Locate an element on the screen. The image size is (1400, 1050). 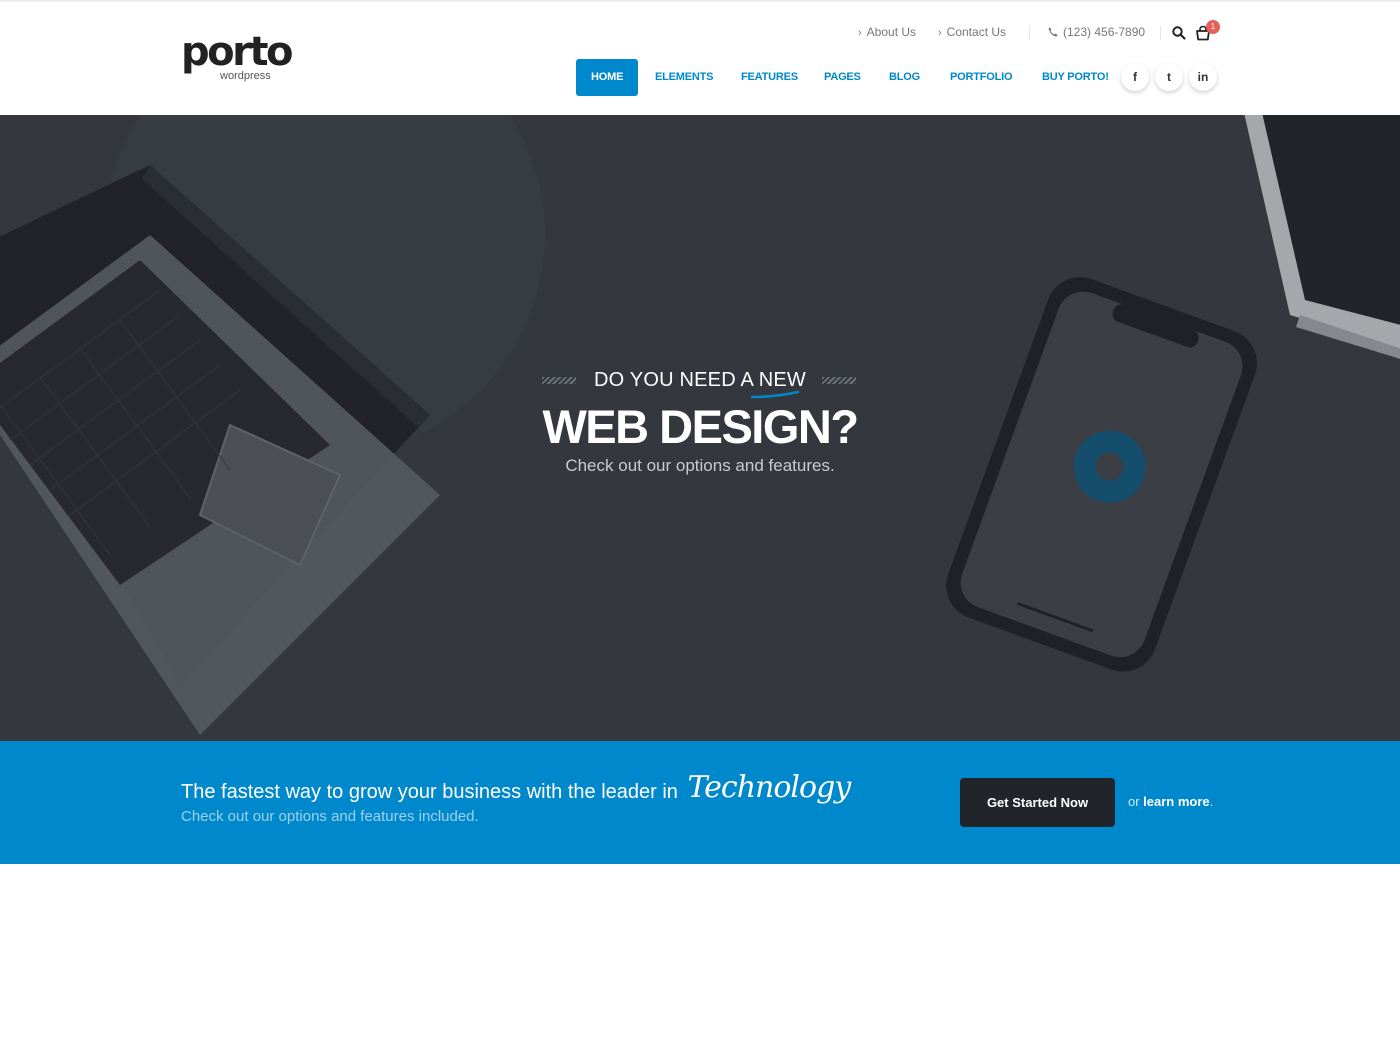
phone-link: (123) 456-7890 is located at coordinates (1096, 32).